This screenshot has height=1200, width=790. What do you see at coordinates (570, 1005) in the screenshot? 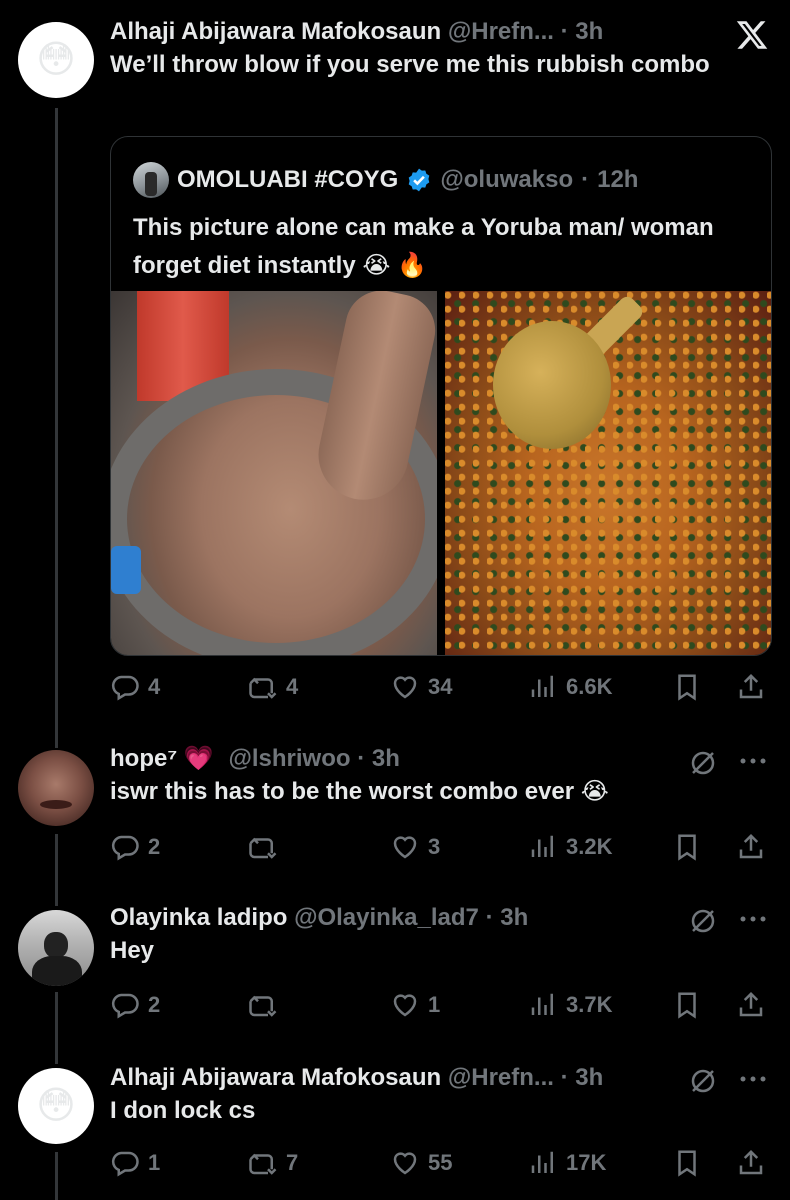
I see `views-button: 3.7K` at bounding box center [570, 1005].